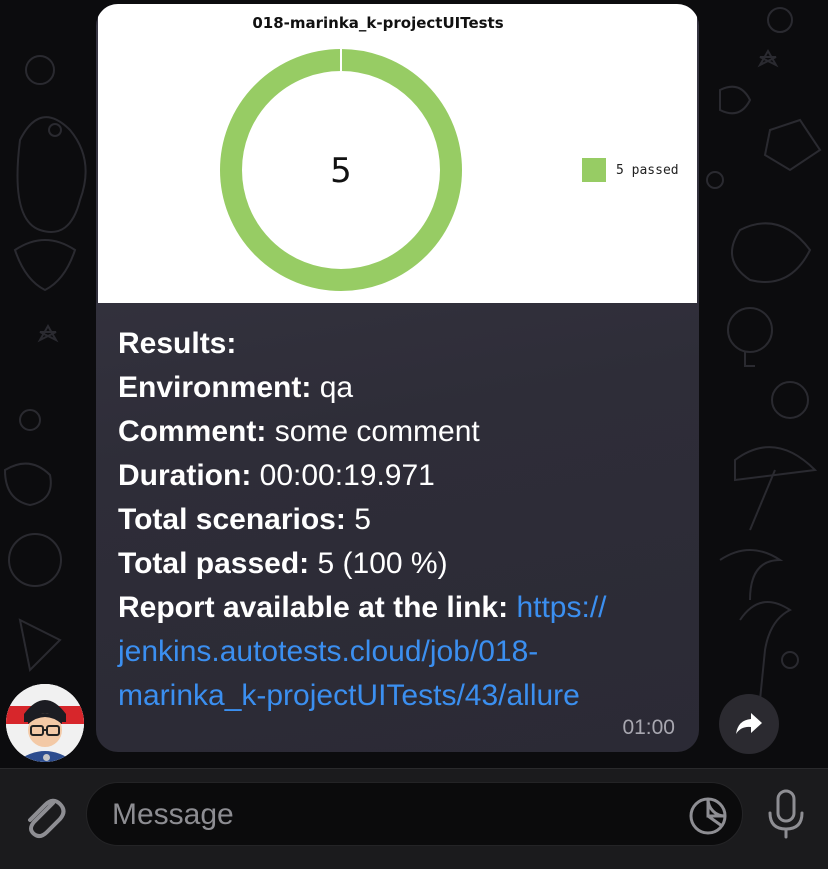 The width and height of the screenshot is (828, 869). What do you see at coordinates (400, 696) in the screenshot?
I see `report-link-part3: marinka_k-projectUITests/43/allure` at bounding box center [400, 696].